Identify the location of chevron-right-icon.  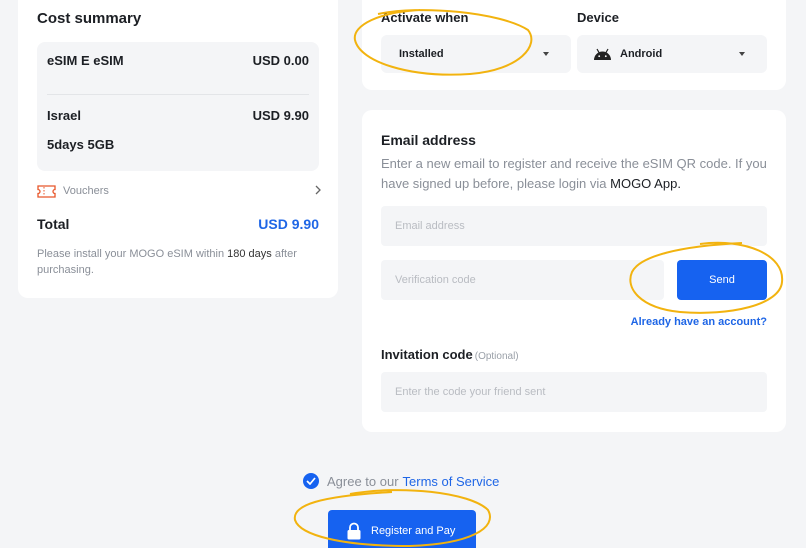
(318, 191).